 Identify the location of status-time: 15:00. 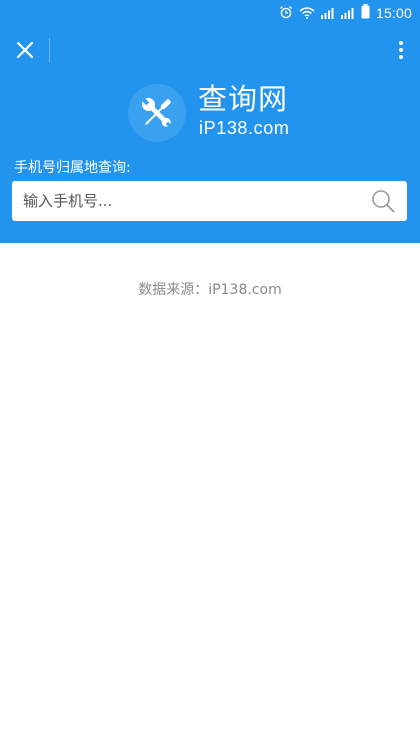
(393, 13).